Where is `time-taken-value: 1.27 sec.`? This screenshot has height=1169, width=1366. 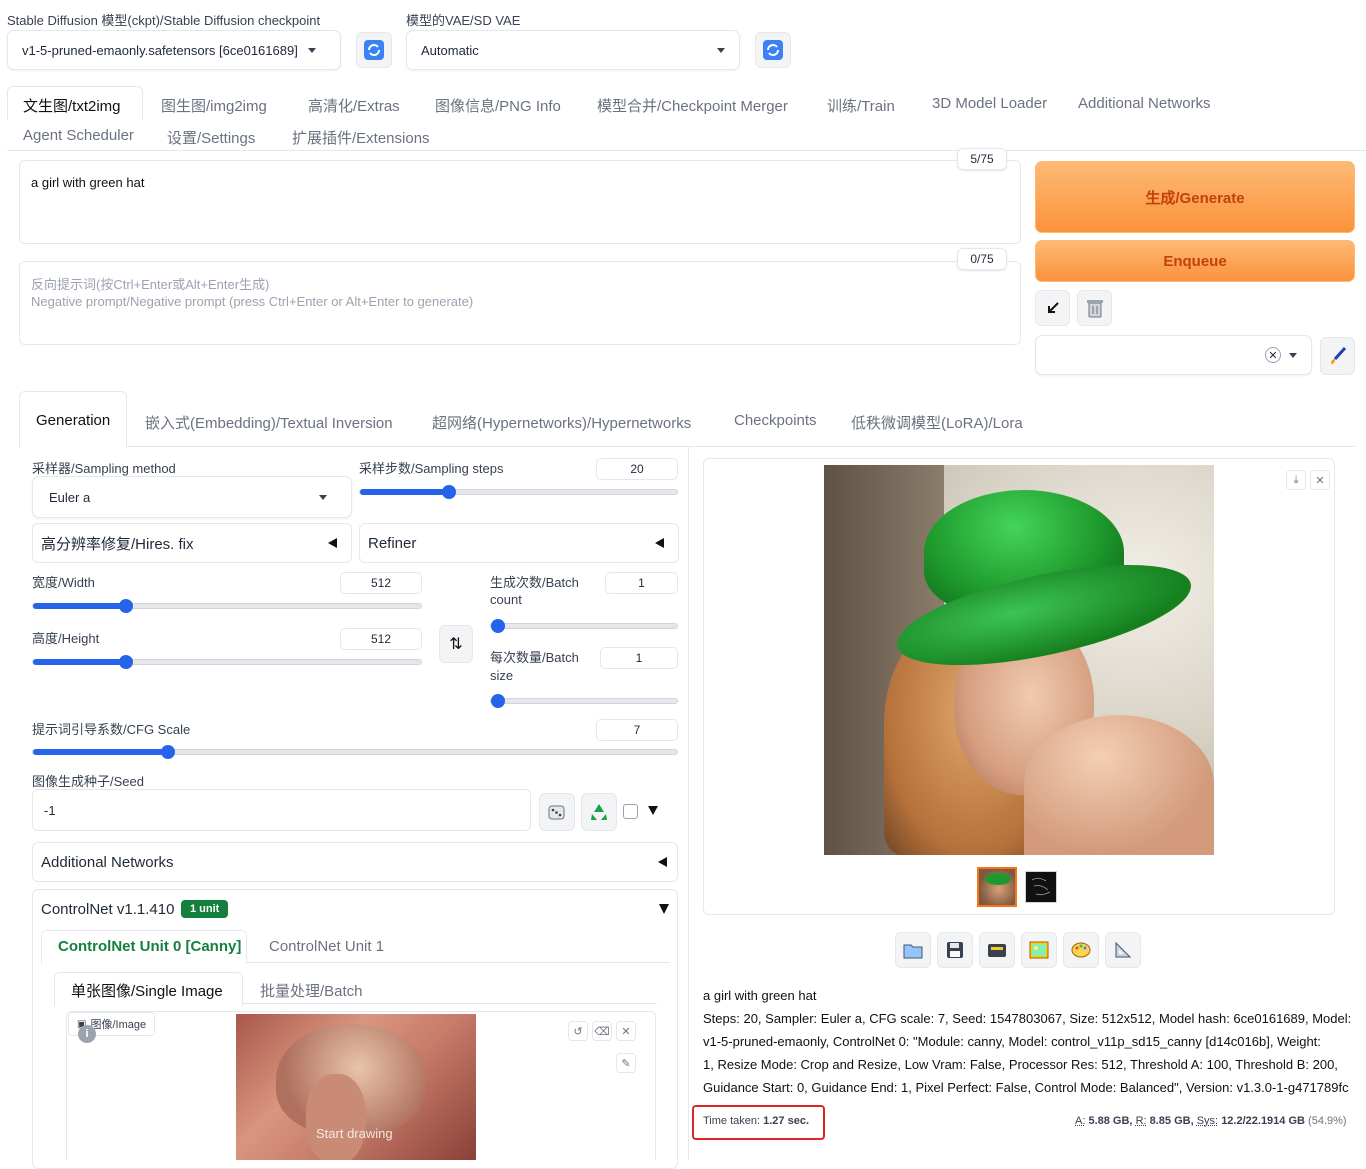 time-taken-value: 1.27 sec. is located at coordinates (786, 1121).